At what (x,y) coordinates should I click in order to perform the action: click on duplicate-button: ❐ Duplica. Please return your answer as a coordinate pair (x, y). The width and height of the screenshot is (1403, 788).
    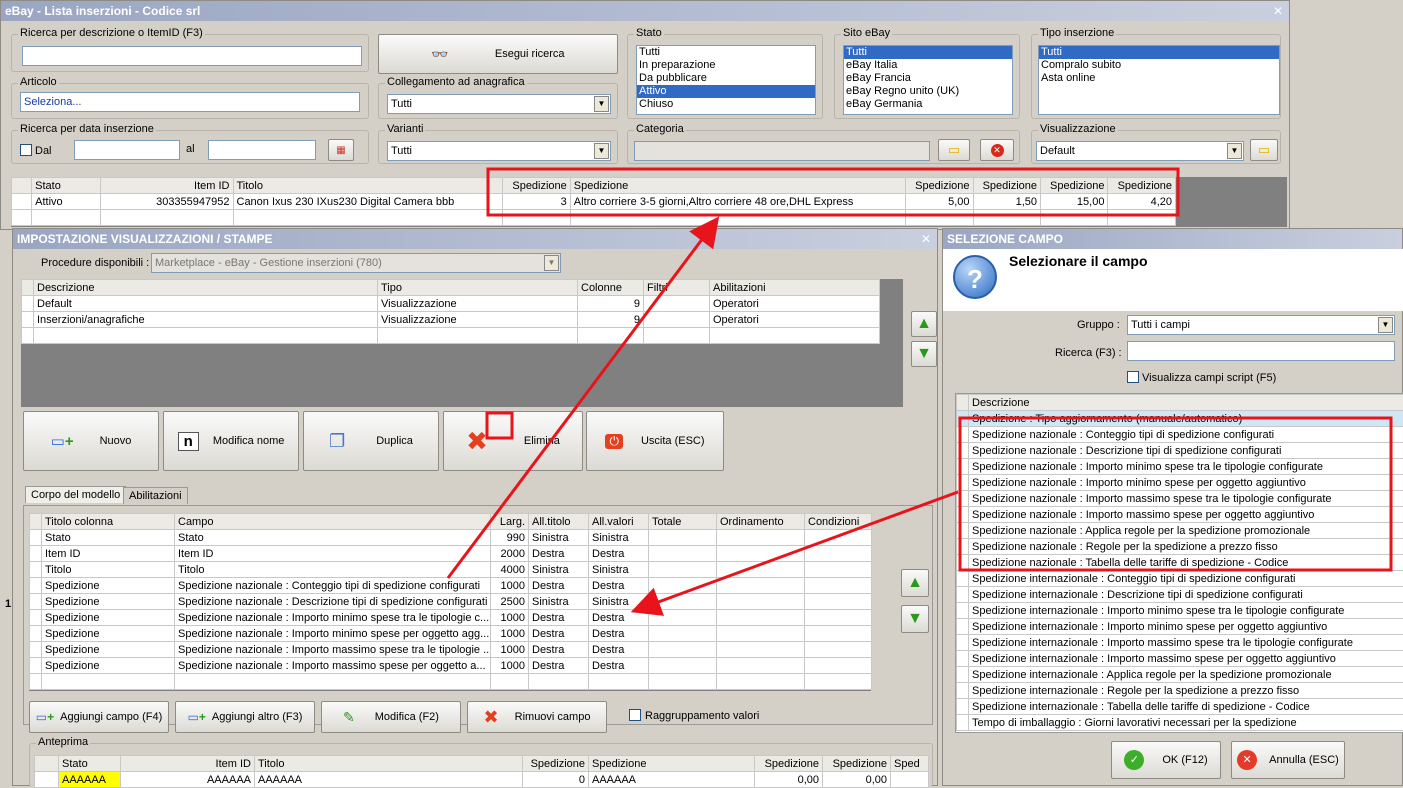
    Looking at the image, I should click on (371, 441).